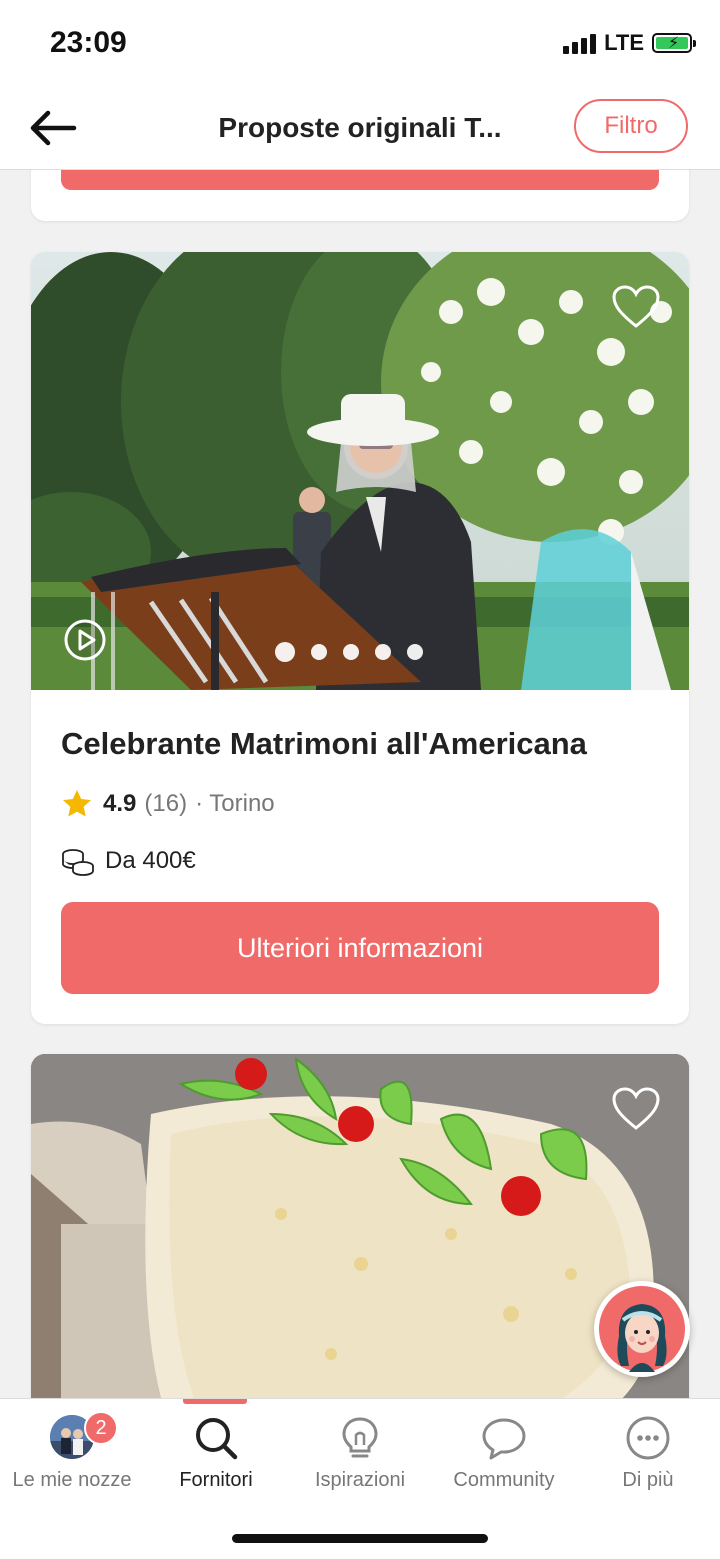 The image size is (720, 1559). What do you see at coordinates (88, 42) in the screenshot?
I see `status-time: 23:09` at bounding box center [88, 42].